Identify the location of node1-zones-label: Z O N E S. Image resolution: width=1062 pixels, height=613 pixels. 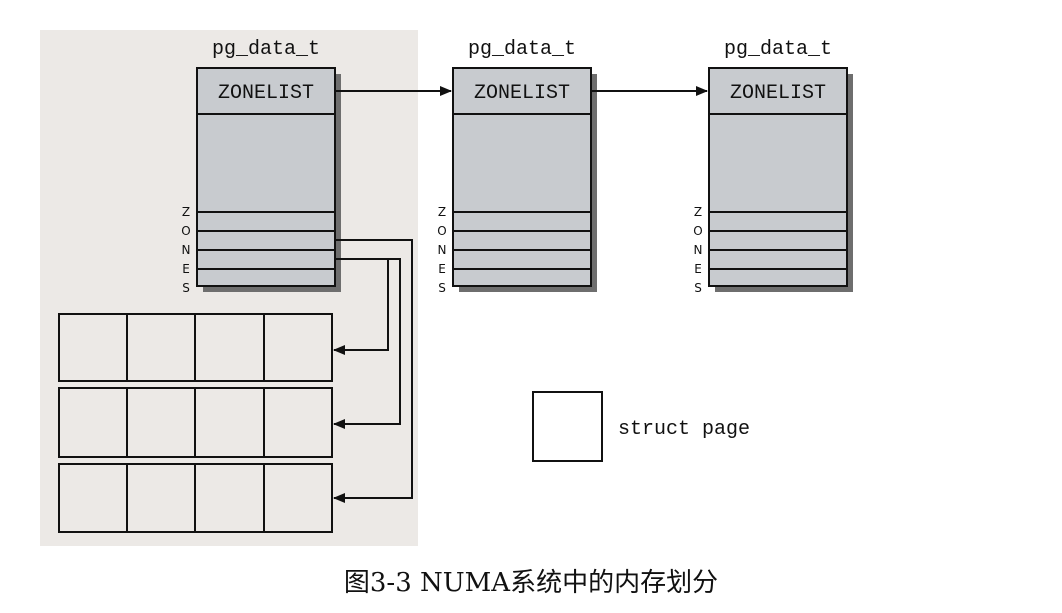
(441, 250).